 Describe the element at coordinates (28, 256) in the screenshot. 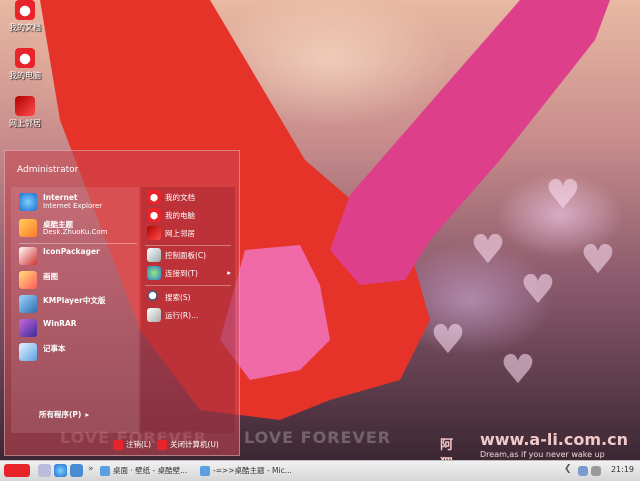

I see `iconpackager-icon` at that location.